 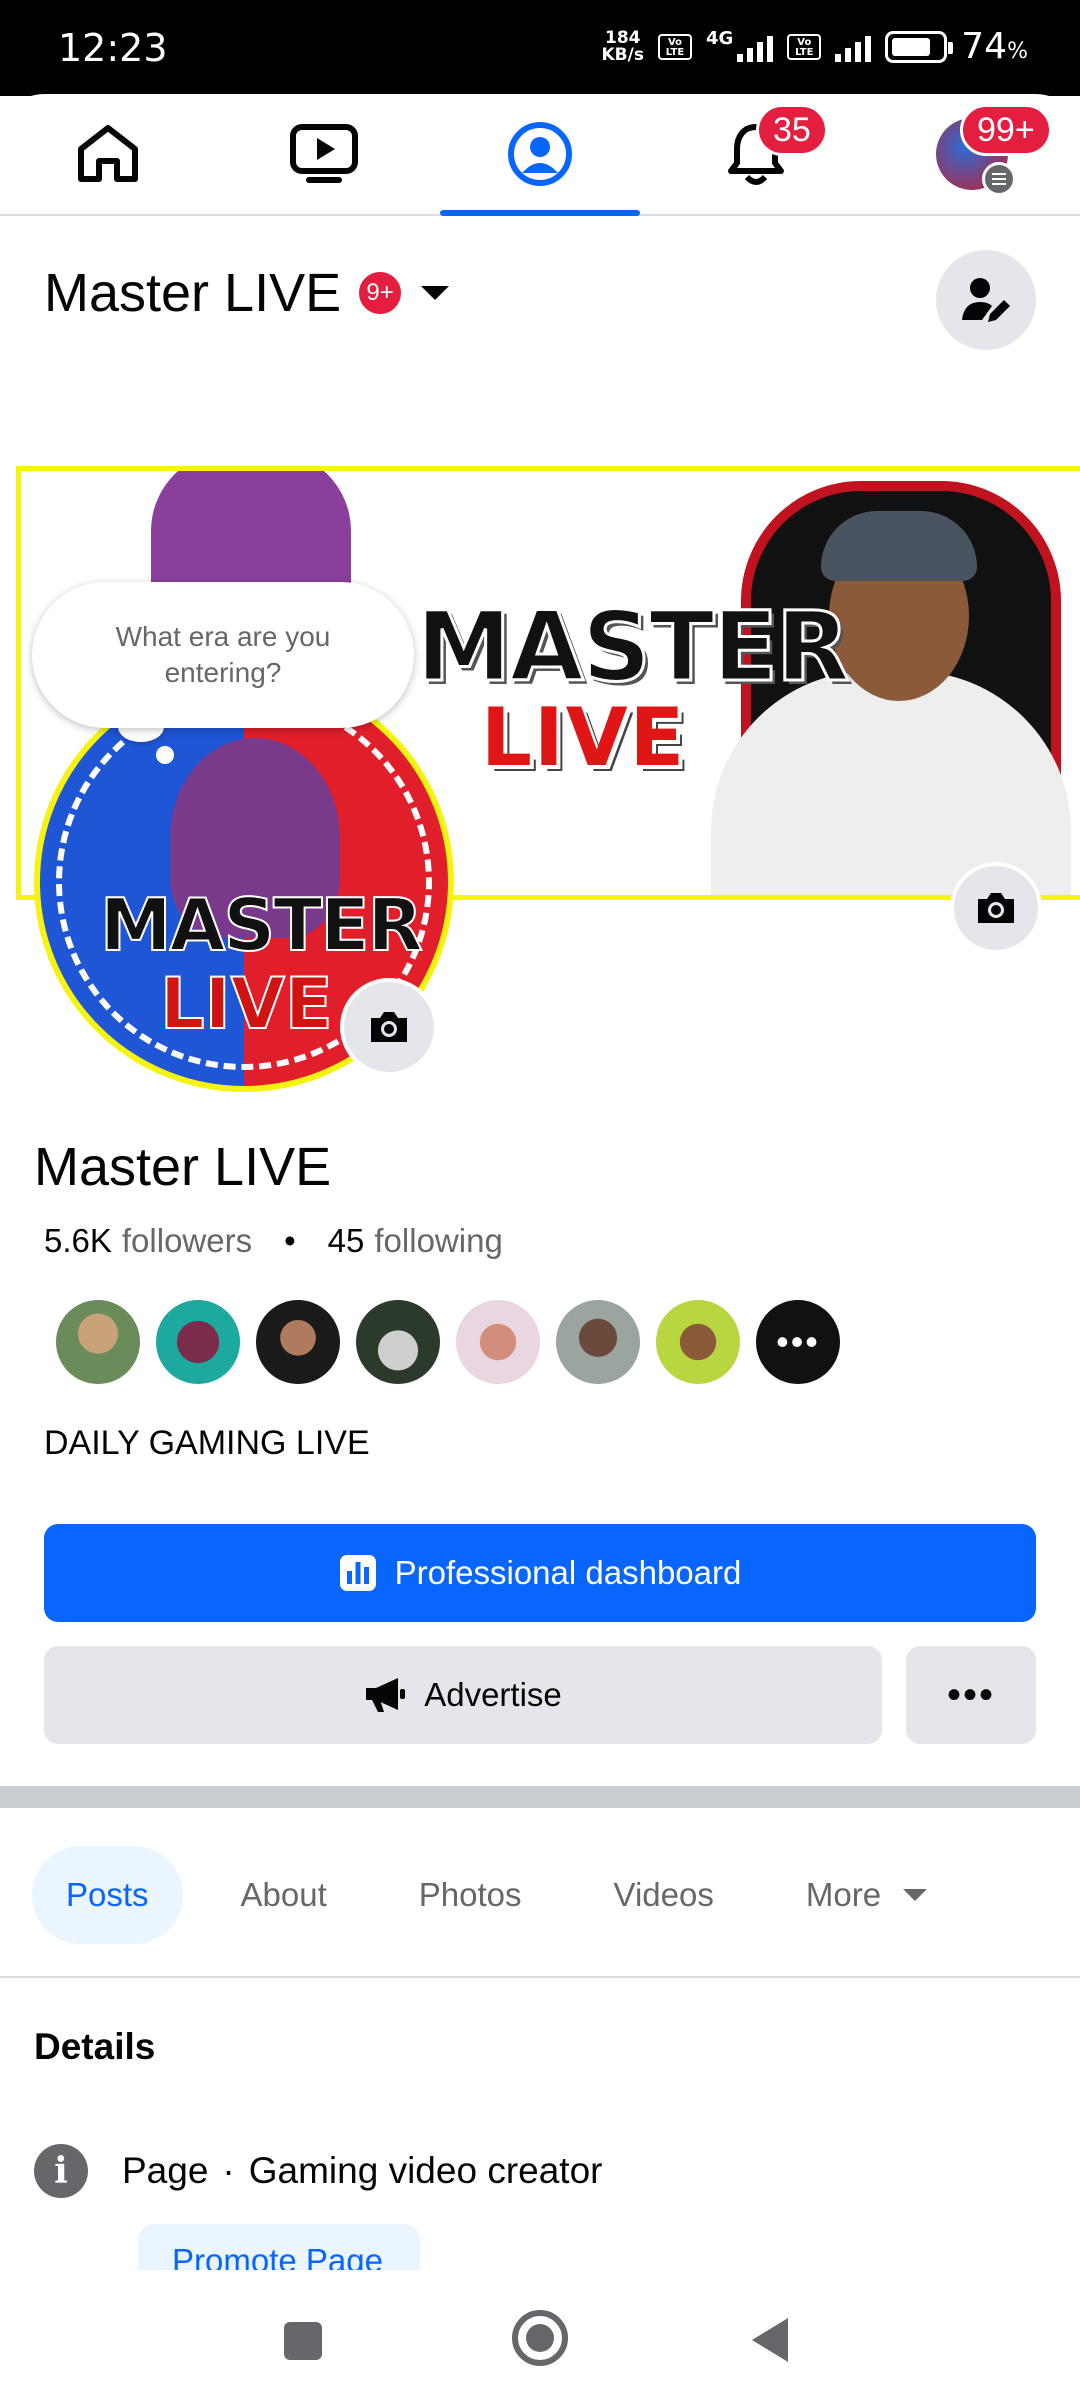 I want to click on net-speed: 184 KB/s, so click(x=622, y=46).